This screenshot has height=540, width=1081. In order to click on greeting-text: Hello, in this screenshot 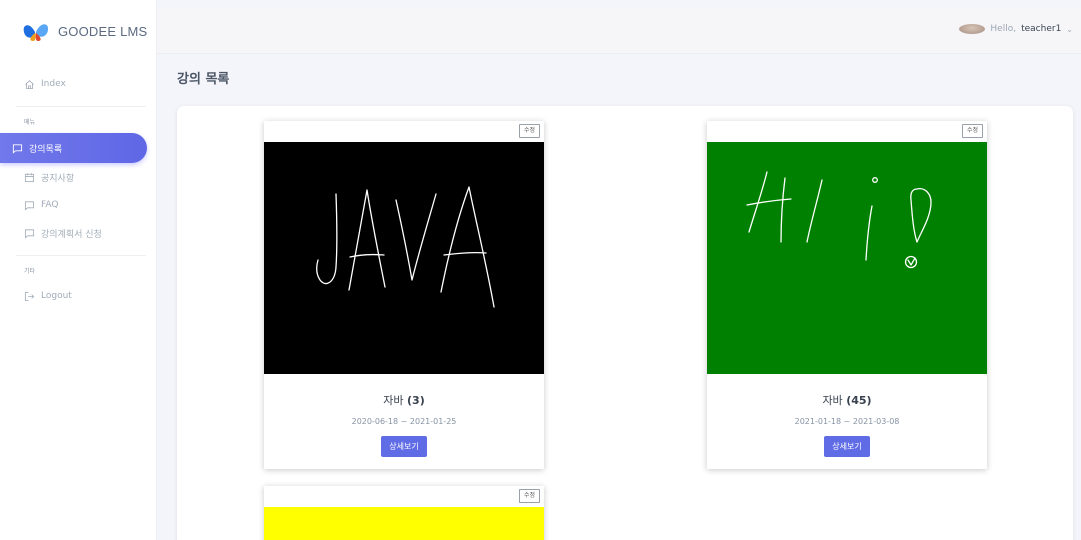, I will do `click(1003, 29)`.